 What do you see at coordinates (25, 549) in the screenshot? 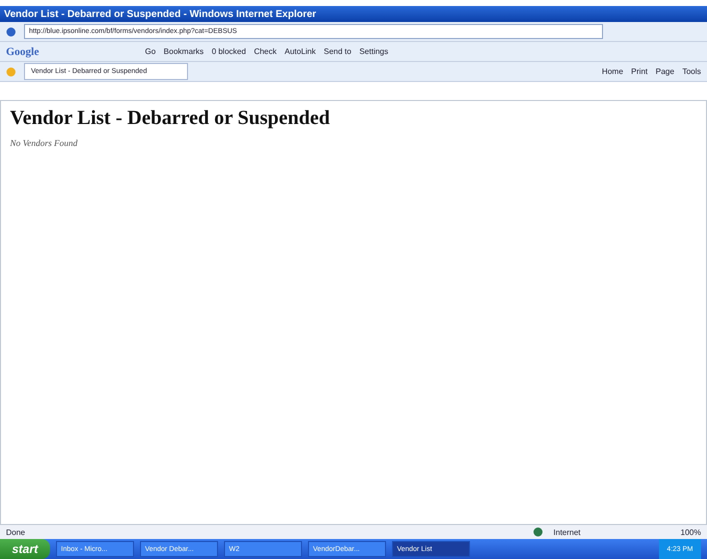
I see `start-button: start` at bounding box center [25, 549].